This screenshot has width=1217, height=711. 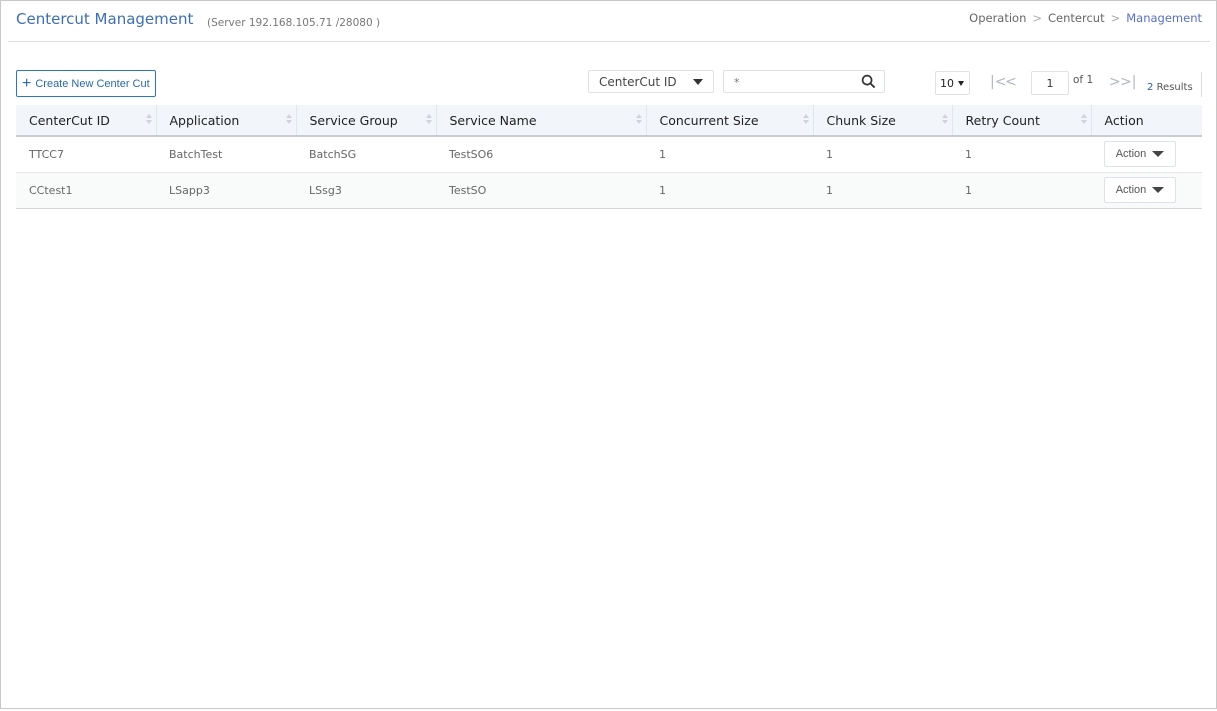 I want to click on last-page-icon: >|, so click(x=1128, y=82).